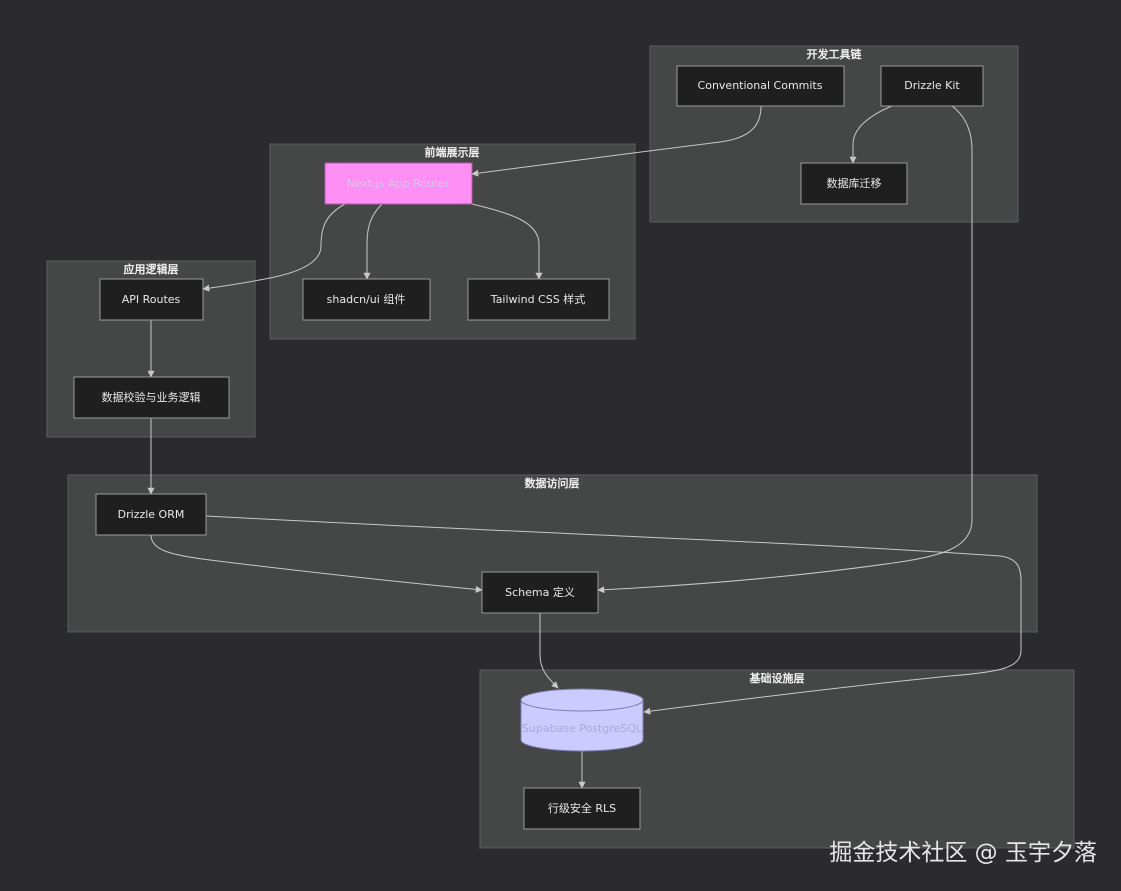 The image size is (1121, 891). Describe the element at coordinates (963, 853) in the screenshot. I see `watermark: 掘金技术社区 @ 玉宇夕落` at that location.